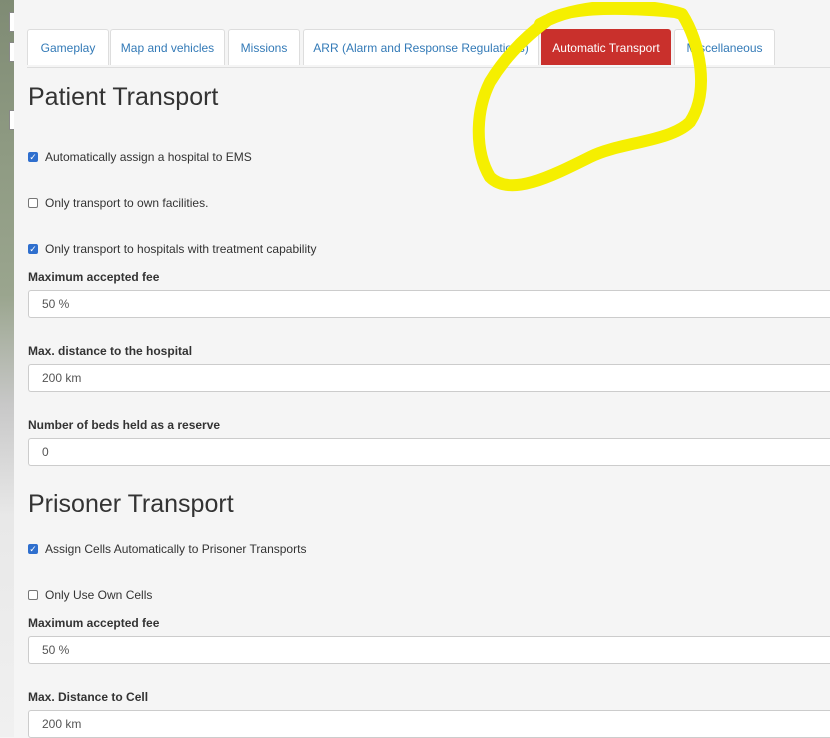  I want to click on own-facilities-label: Only transport to own facilities., so click(127, 203).